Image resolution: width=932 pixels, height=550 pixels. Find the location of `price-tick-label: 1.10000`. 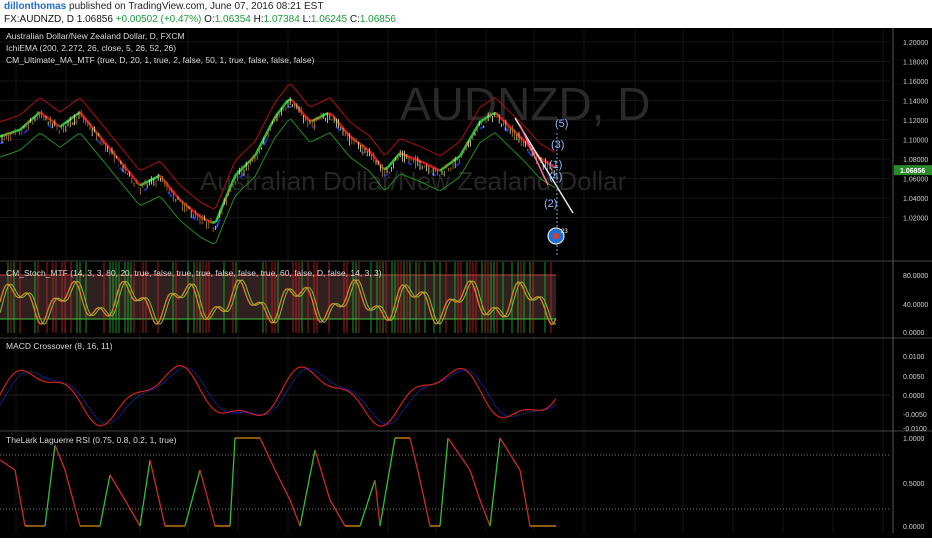

price-tick-label: 1.10000 is located at coordinates (915, 141).